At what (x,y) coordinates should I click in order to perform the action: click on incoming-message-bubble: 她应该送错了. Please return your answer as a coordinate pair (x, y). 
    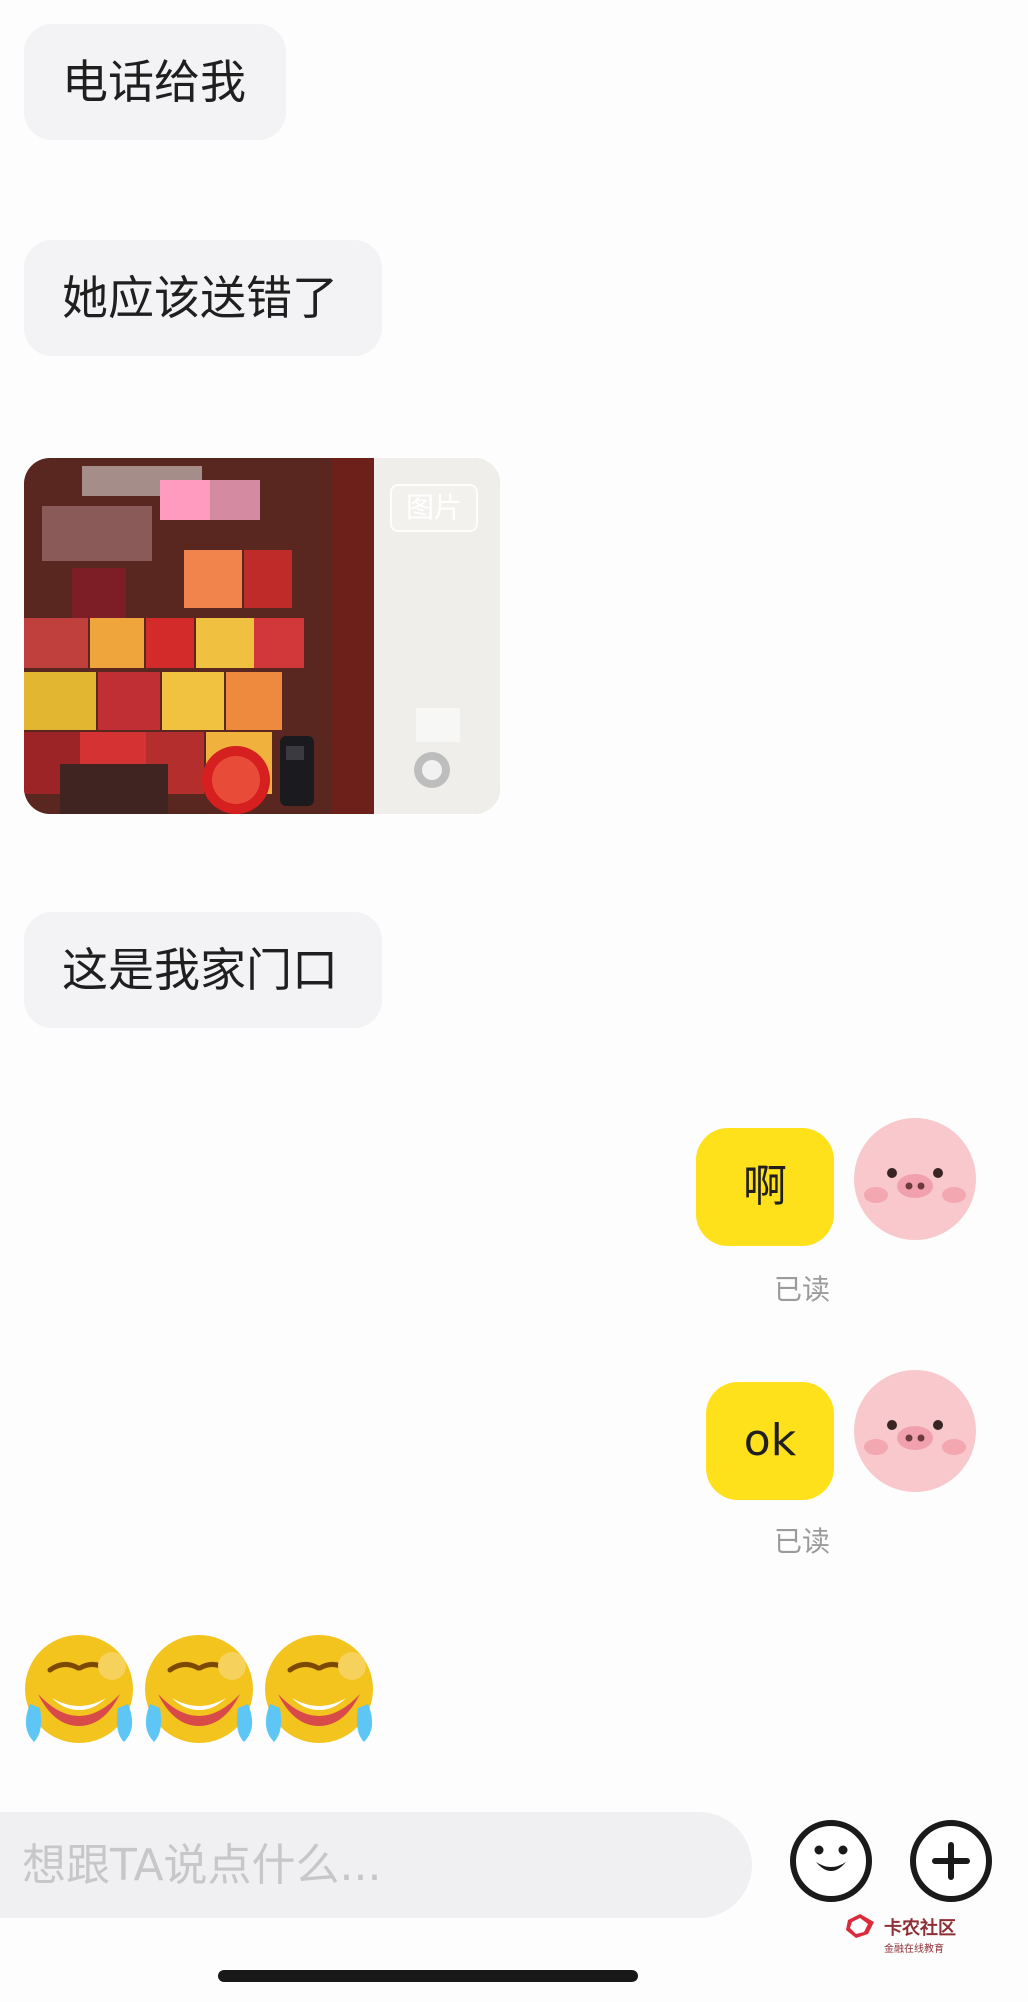
    Looking at the image, I should click on (203, 298).